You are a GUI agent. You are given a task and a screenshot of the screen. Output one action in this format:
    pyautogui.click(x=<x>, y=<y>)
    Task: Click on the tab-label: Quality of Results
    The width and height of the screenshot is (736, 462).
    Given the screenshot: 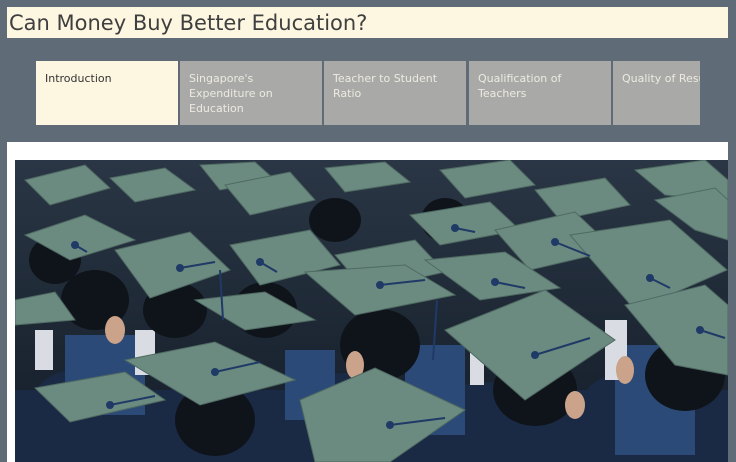 What is the action you would take?
    pyautogui.click(x=661, y=78)
    